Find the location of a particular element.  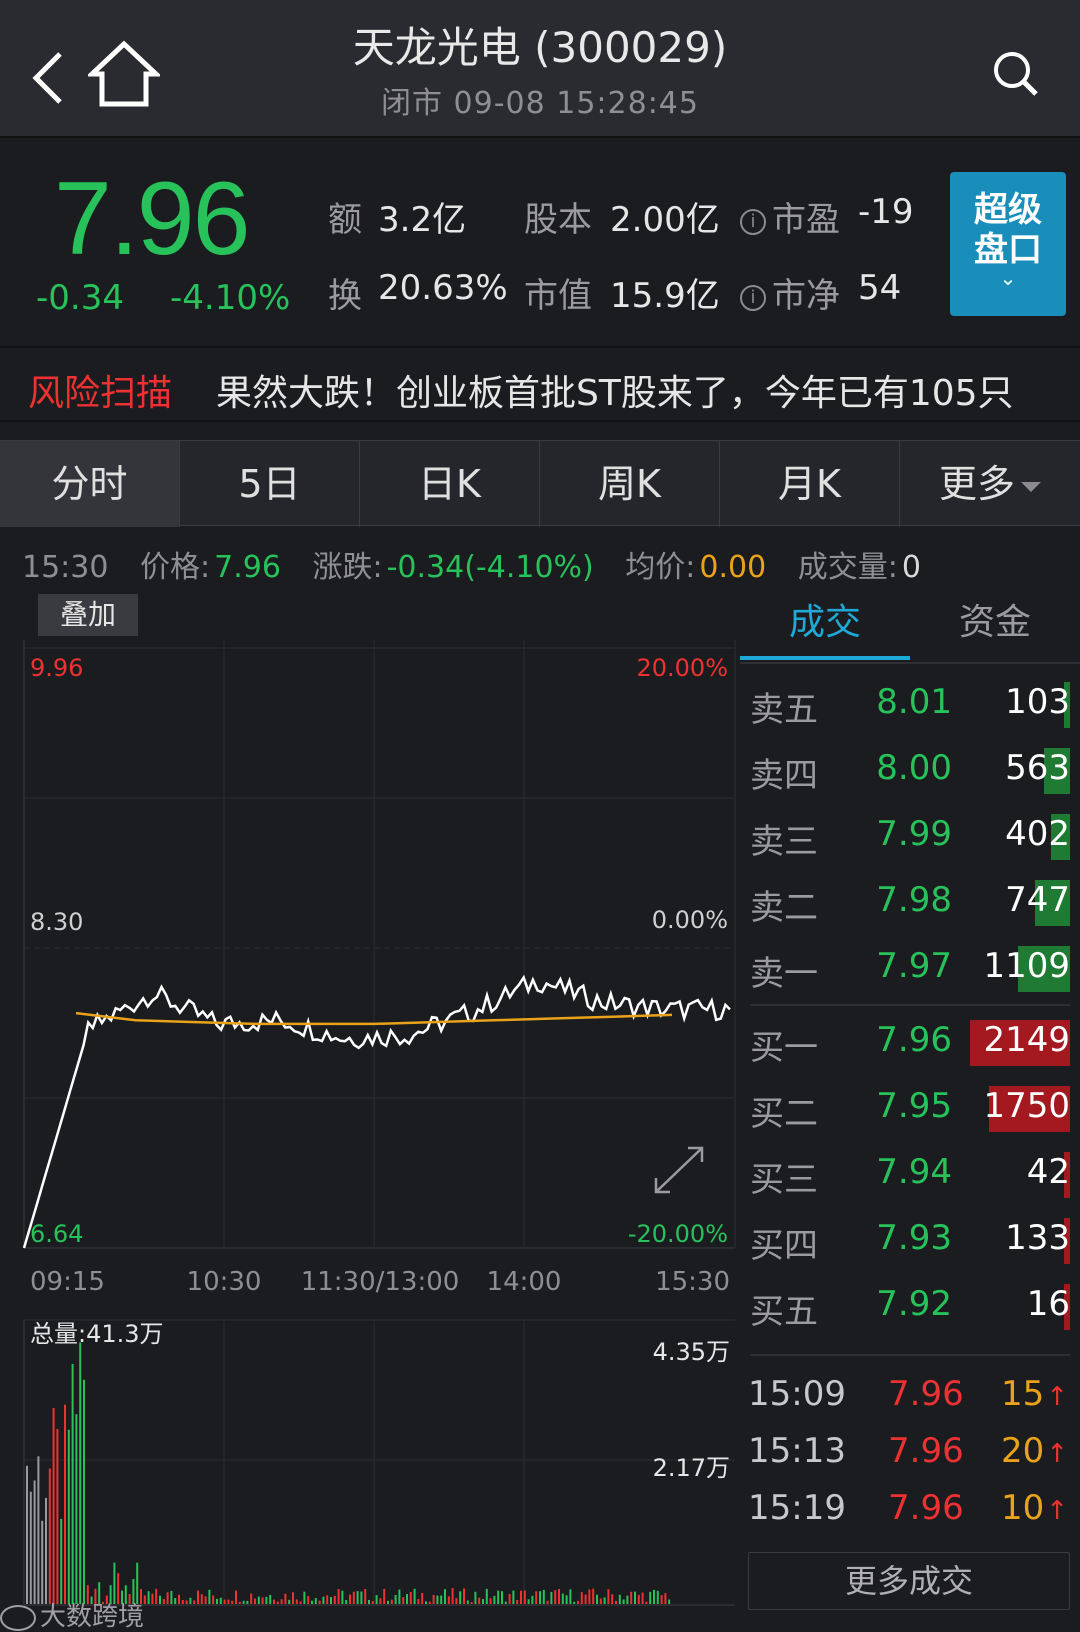

orderbook-price: 7.97 is located at coordinates (914, 966).